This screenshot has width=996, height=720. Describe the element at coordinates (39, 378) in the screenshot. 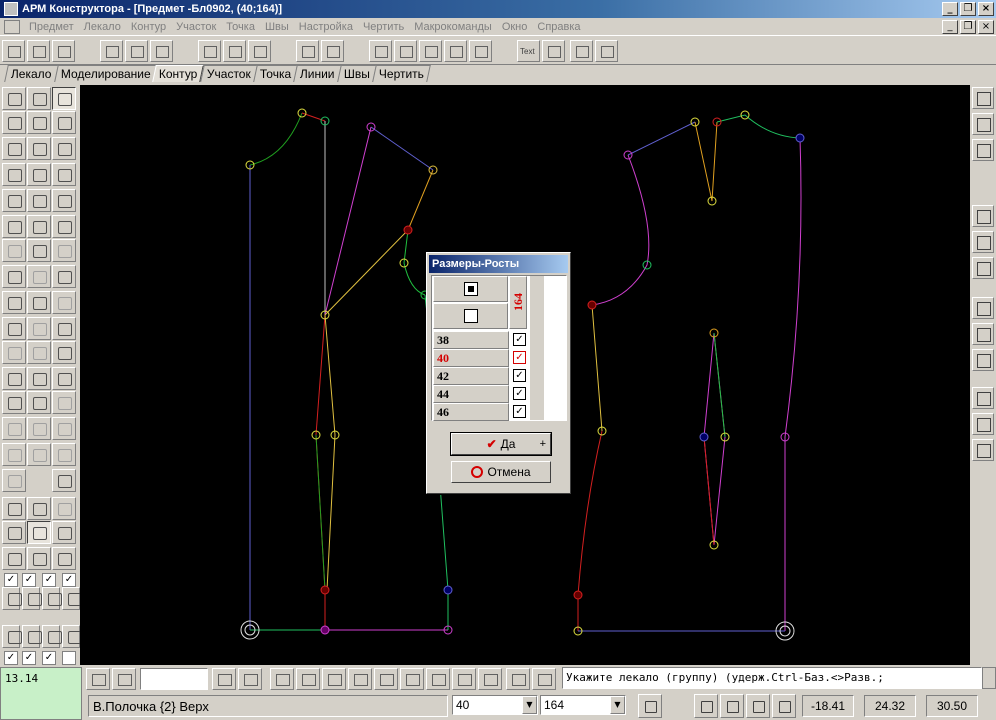

I see `curve-points-icon` at that location.